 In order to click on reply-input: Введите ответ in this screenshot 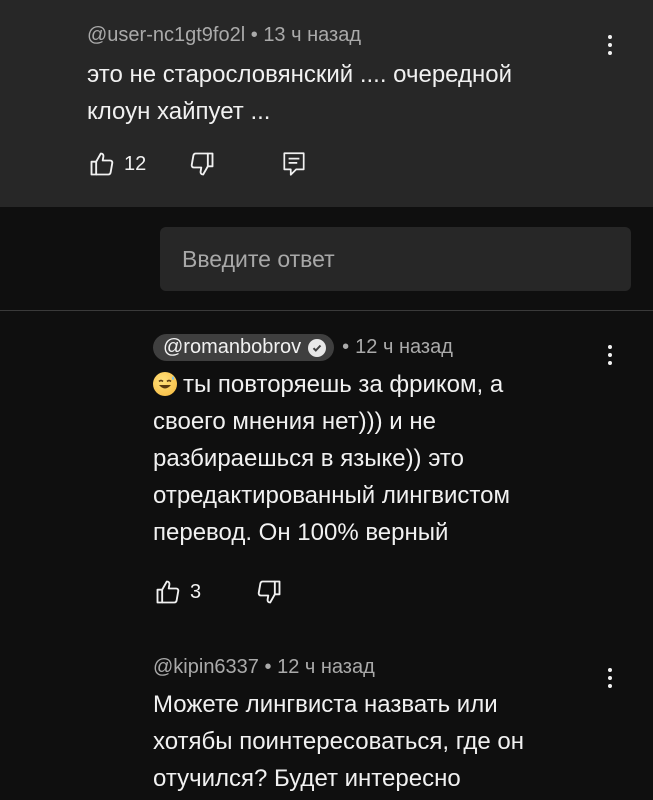, I will do `click(395, 259)`.